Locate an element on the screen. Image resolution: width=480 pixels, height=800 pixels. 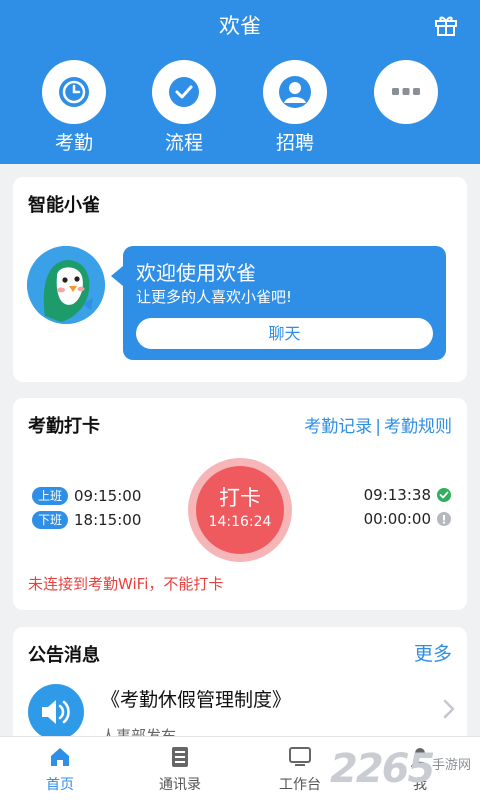
punch-button: 打卡 14:16:24 is located at coordinates (240, 510).